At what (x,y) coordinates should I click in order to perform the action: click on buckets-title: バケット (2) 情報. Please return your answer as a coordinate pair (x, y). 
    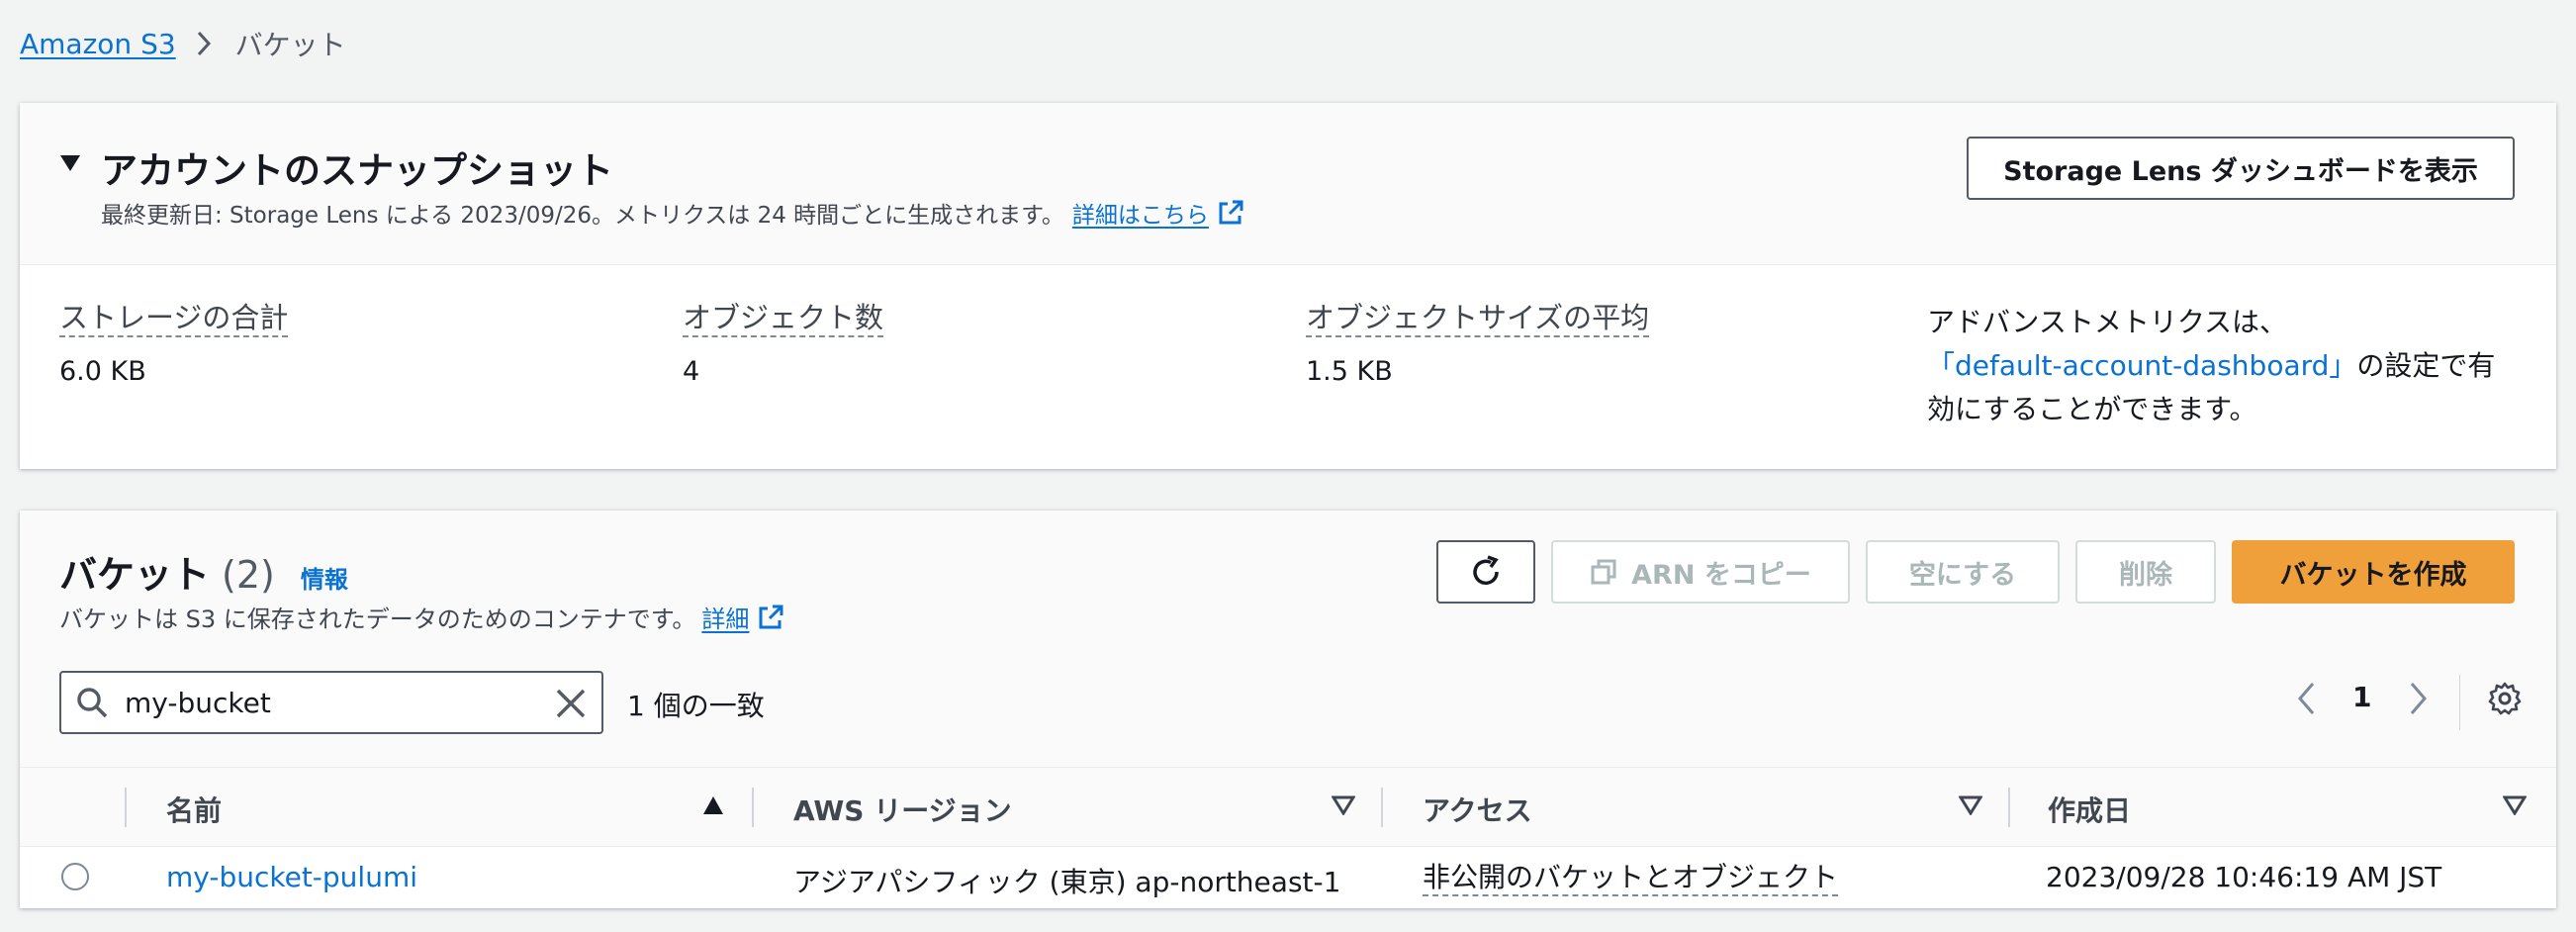
    Looking at the image, I should click on (204, 572).